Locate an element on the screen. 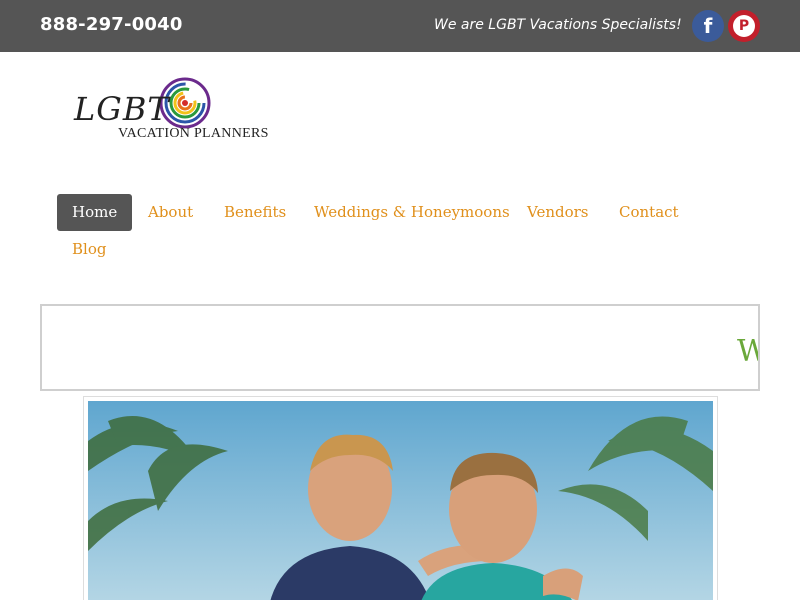 The height and width of the screenshot is (600, 800). tagline: We are LGBT Vacations Specialists! is located at coordinates (558, 25).